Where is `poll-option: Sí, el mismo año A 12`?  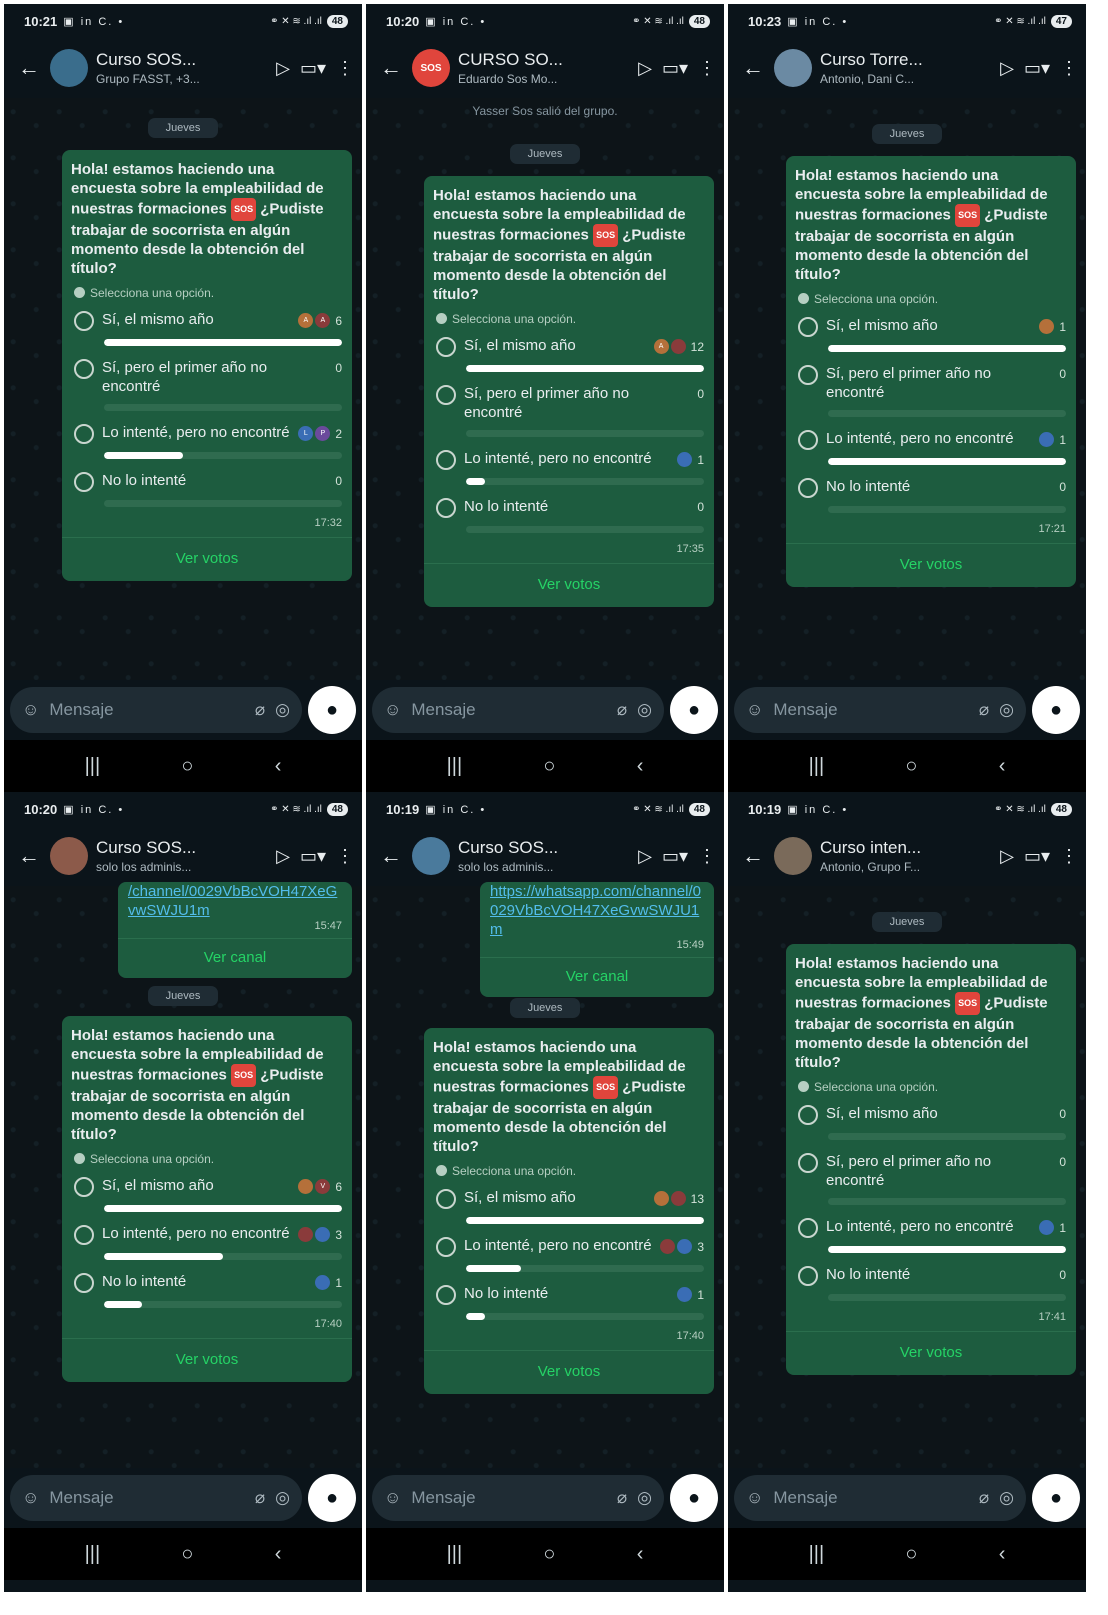
poll-option: Sí, el mismo año A 12 is located at coordinates (569, 354).